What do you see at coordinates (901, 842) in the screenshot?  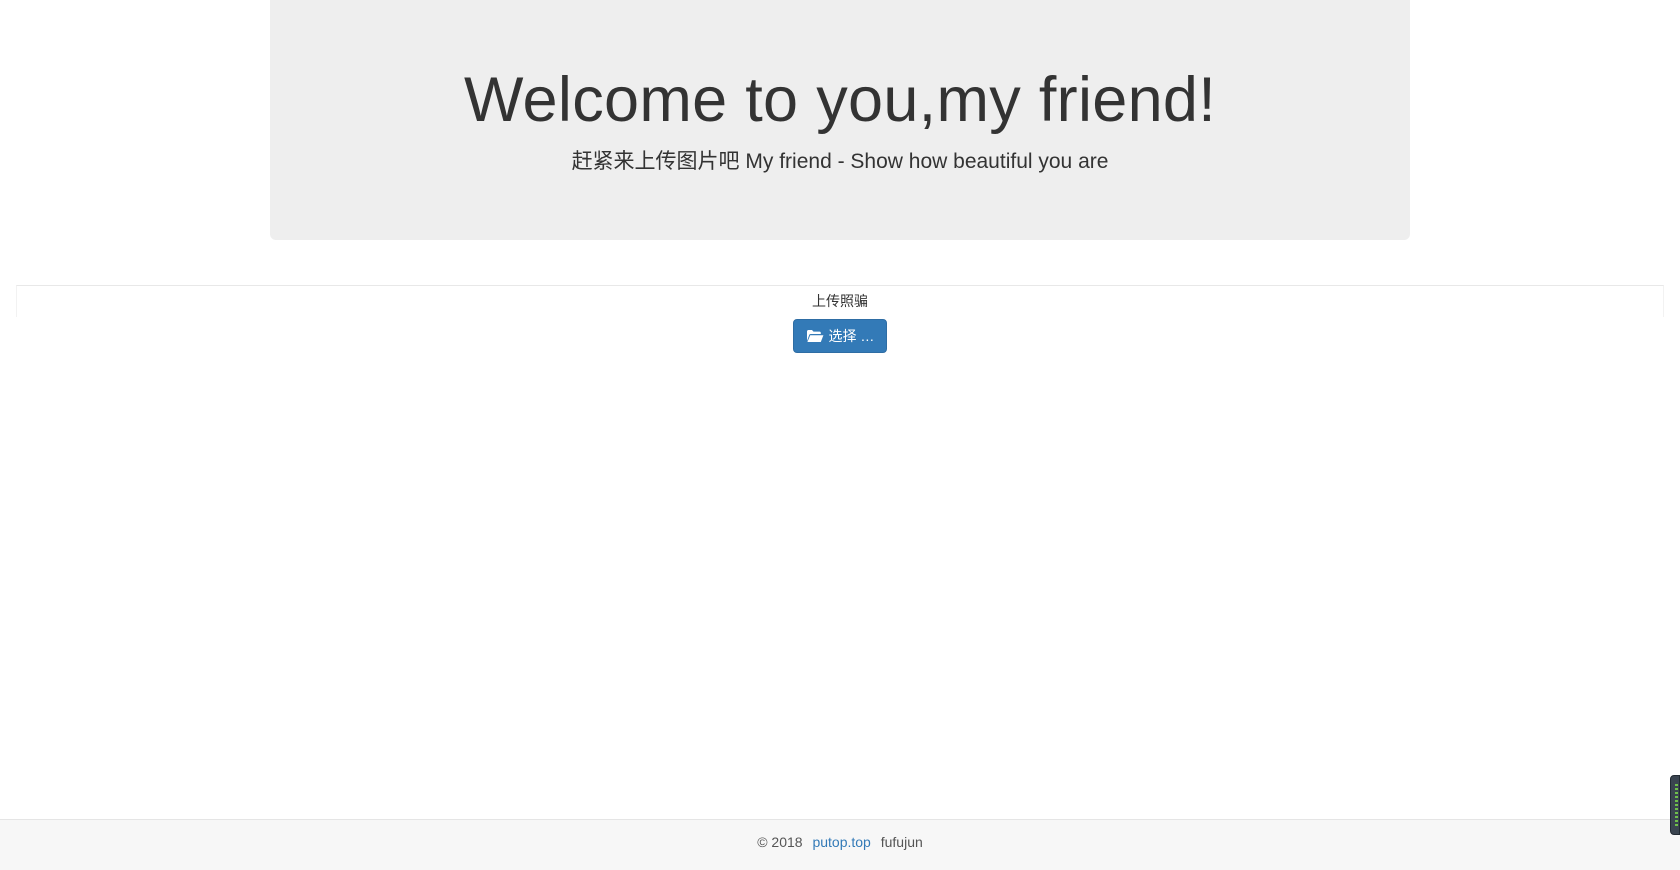 I see `footer-author: fufujun` at bounding box center [901, 842].